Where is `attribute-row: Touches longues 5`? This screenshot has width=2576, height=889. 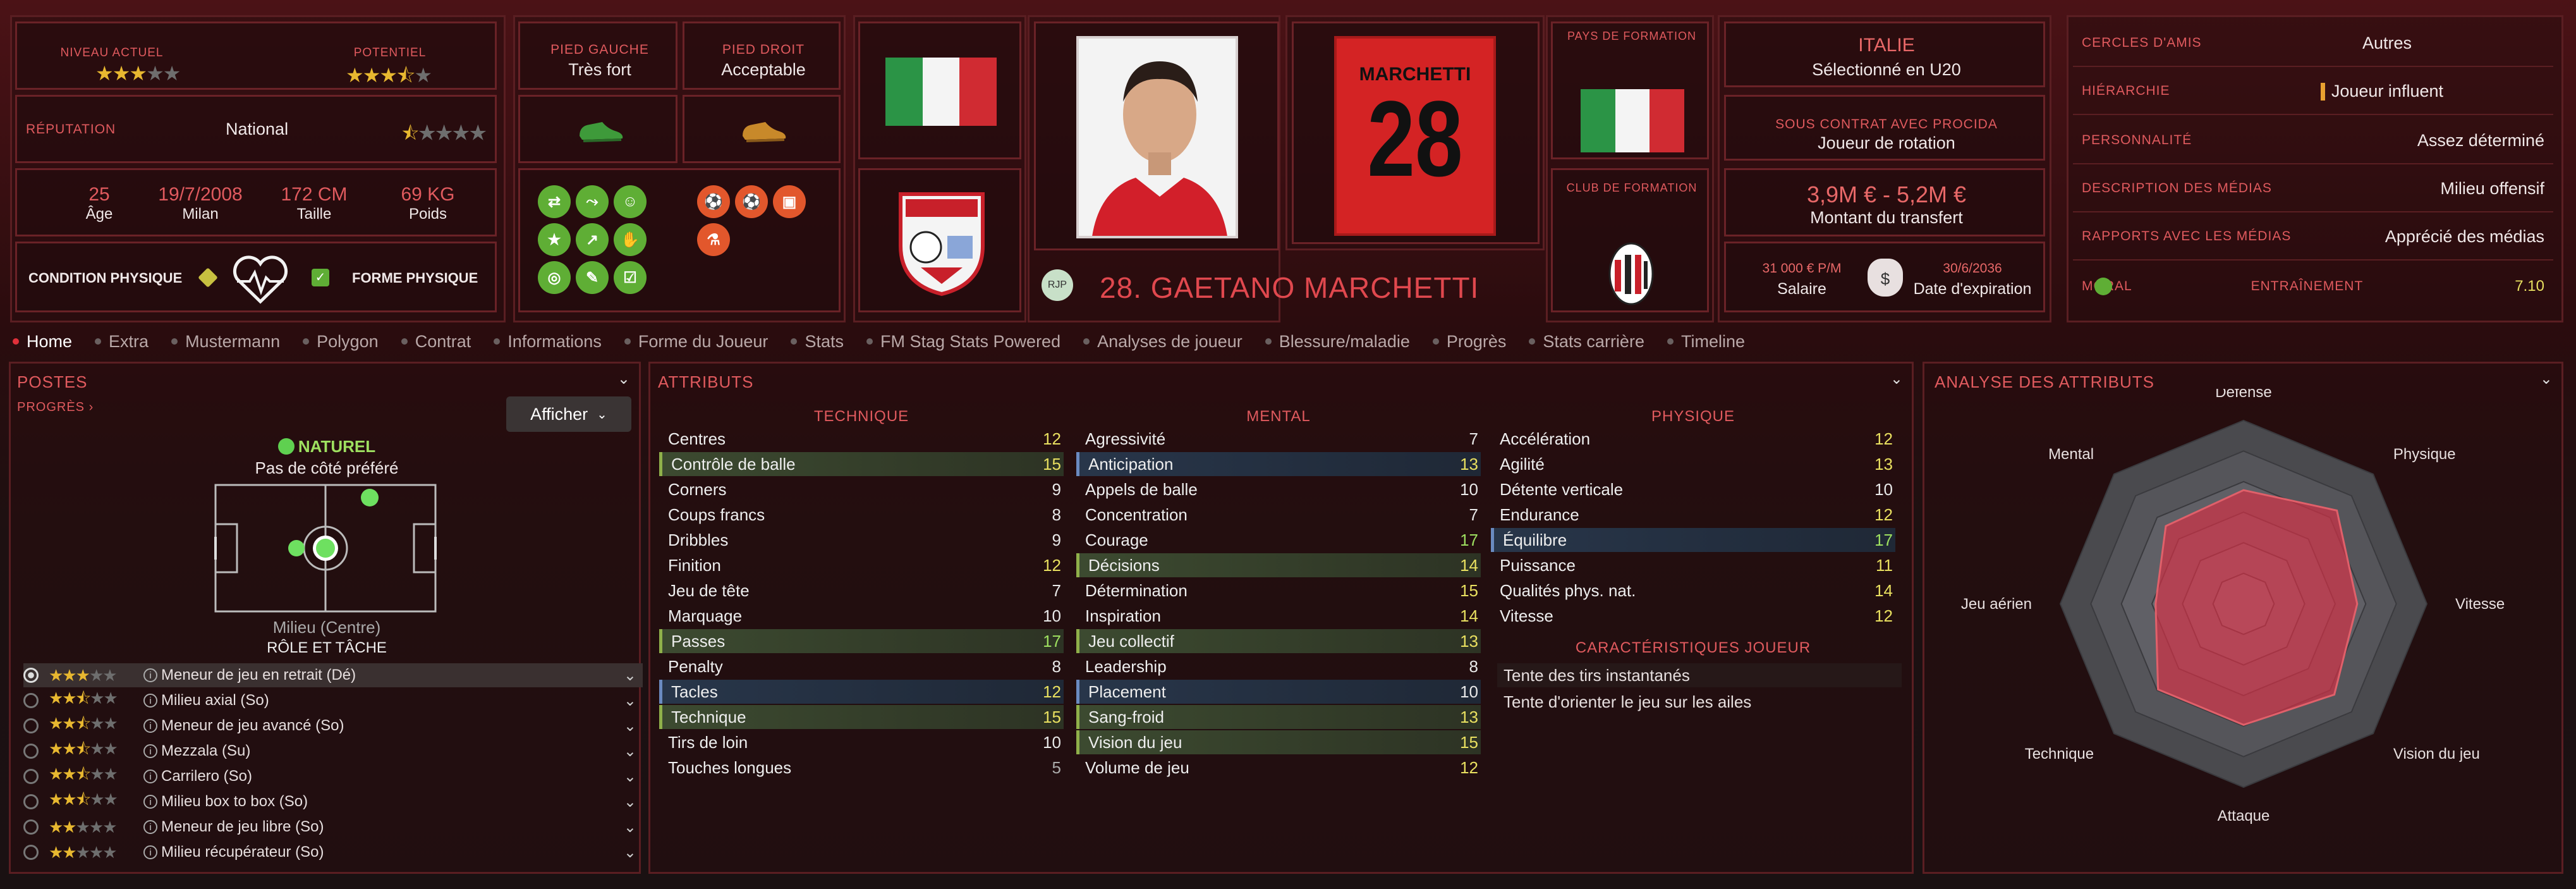 attribute-row: Touches longues 5 is located at coordinates (862, 768).